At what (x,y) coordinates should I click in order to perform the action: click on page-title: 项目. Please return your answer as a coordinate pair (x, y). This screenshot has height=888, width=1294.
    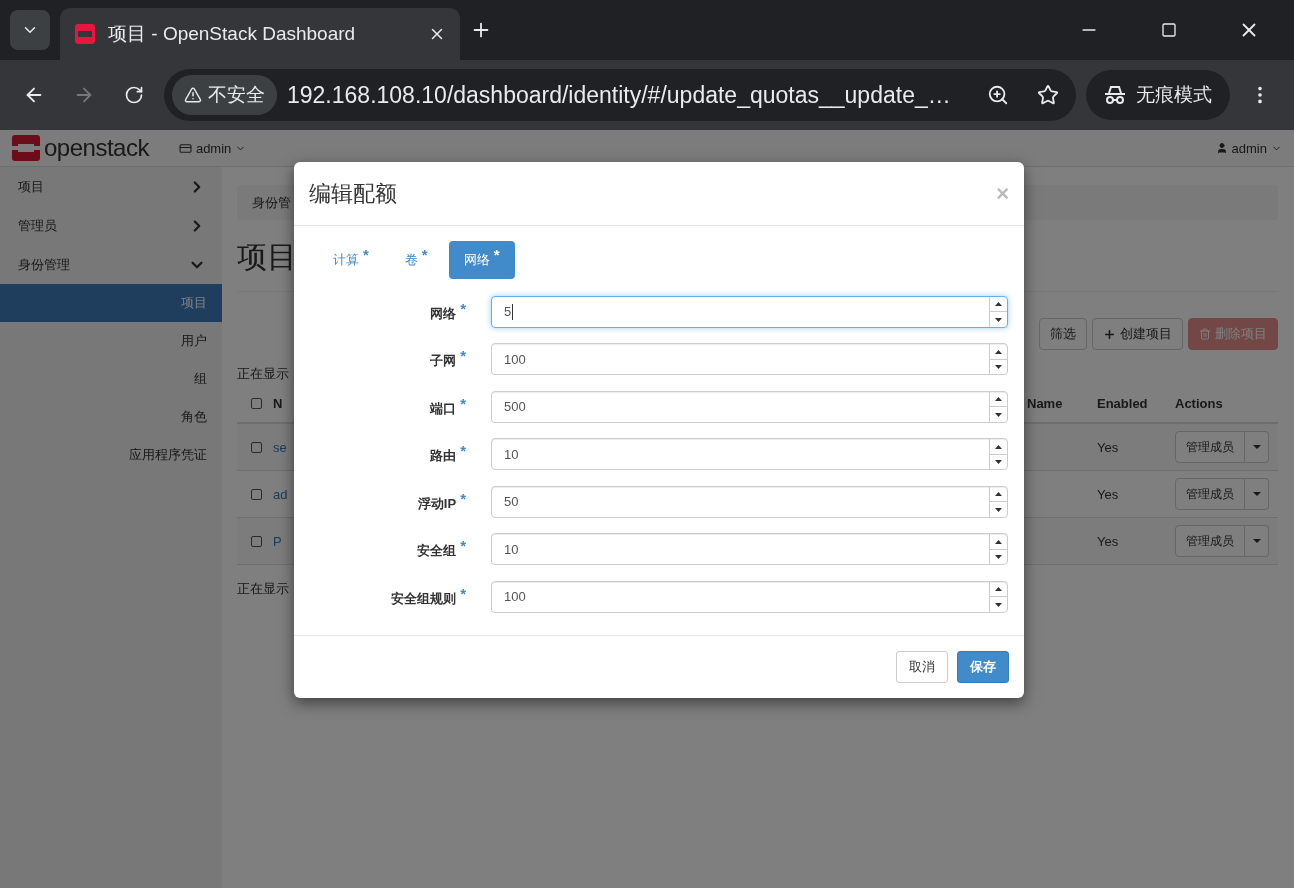
    Looking at the image, I should click on (267, 257).